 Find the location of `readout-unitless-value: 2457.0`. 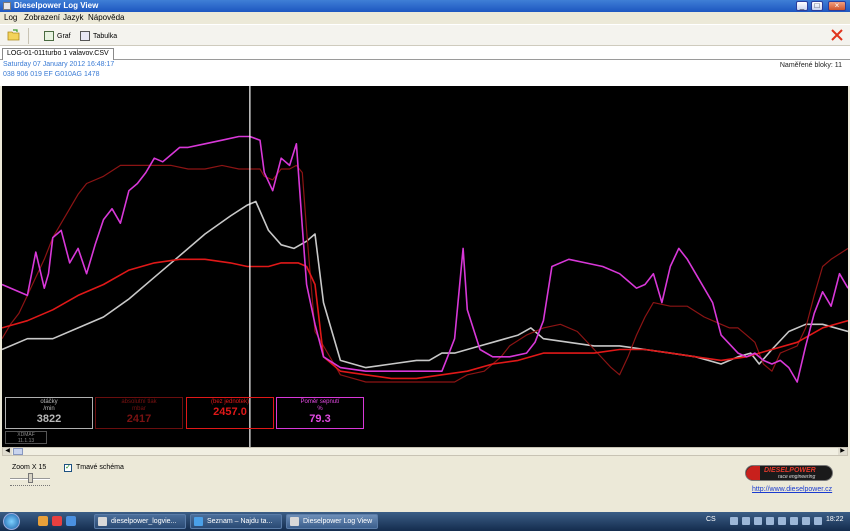

readout-unitless-value: 2457.0 is located at coordinates (230, 412).